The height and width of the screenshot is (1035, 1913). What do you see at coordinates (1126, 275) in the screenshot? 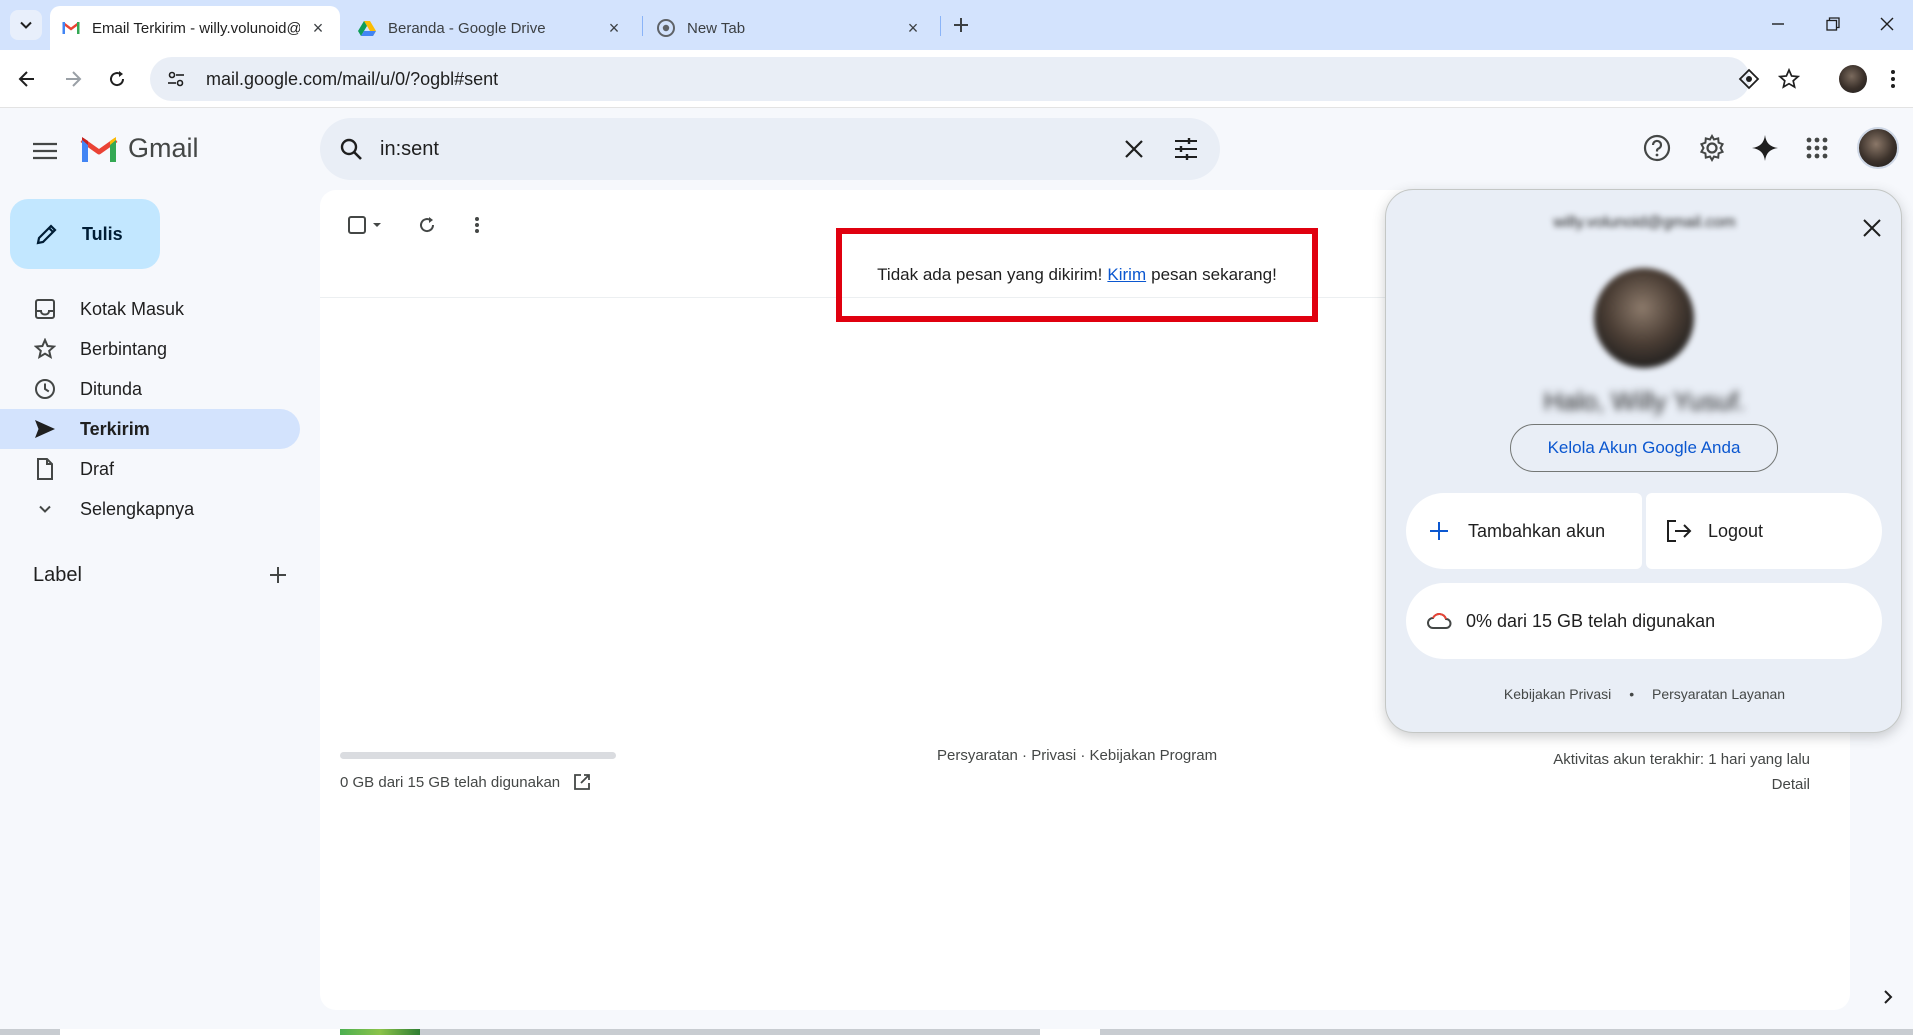
I see `send-now-link: Kirim` at bounding box center [1126, 275].